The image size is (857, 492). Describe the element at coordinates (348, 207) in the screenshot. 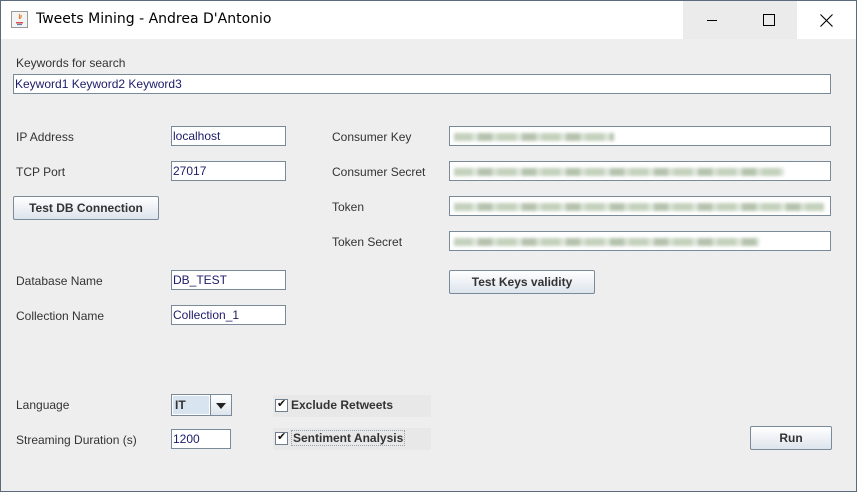

I see `token-label: Token` at that location.